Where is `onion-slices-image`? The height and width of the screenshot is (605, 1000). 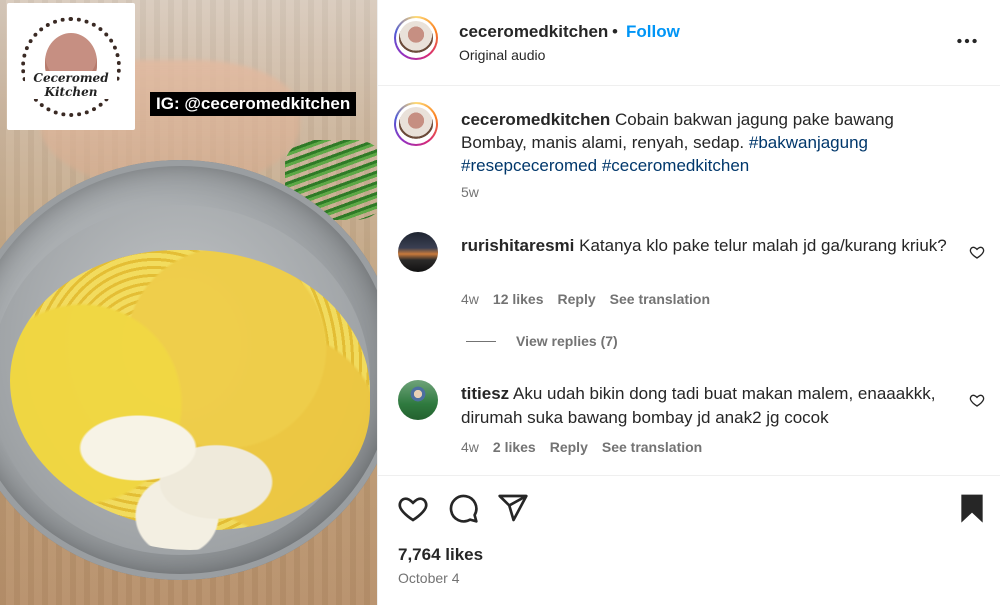
onion-slices-image is located at coordinates (190, 465).